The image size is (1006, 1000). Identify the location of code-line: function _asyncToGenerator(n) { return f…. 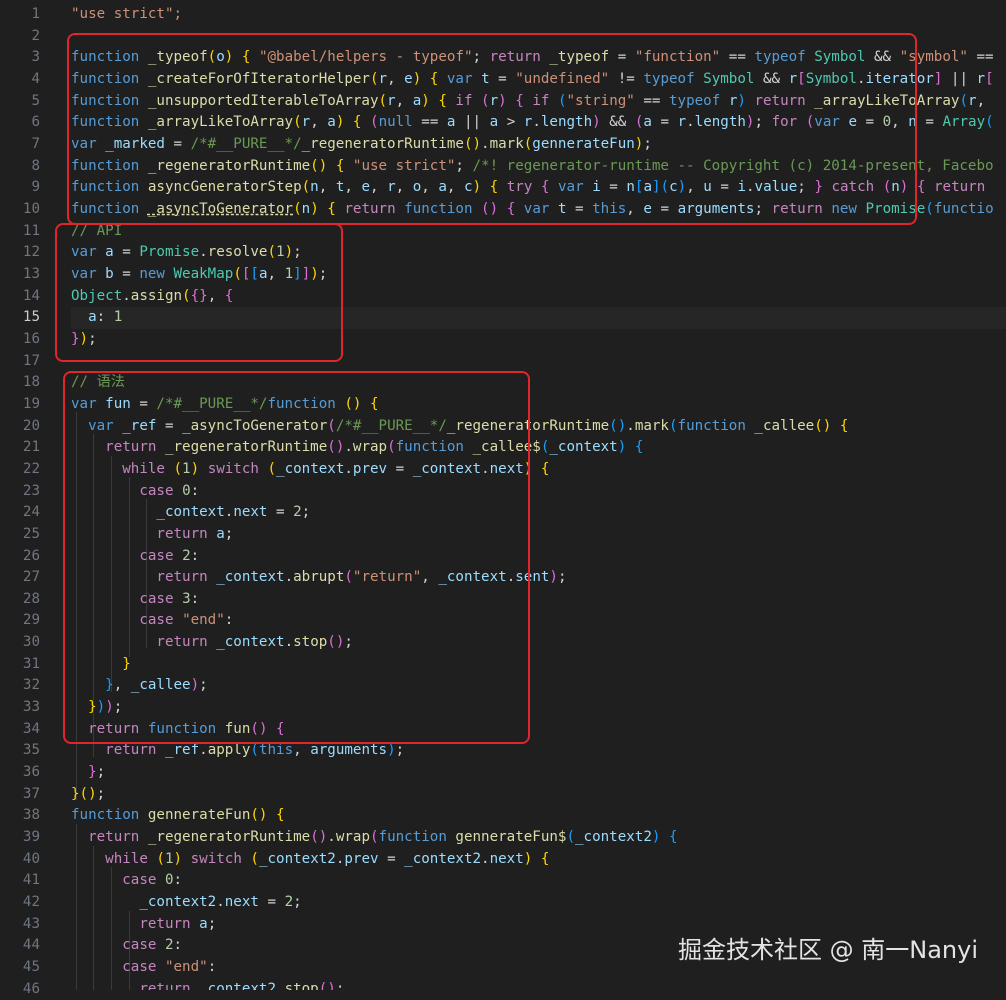
(532, 210).